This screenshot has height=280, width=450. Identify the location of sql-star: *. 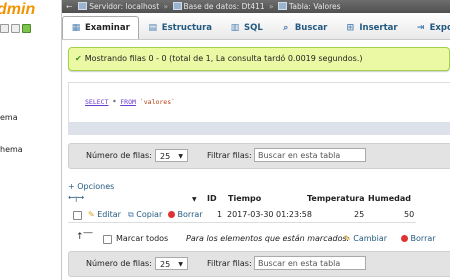
(114, 102).